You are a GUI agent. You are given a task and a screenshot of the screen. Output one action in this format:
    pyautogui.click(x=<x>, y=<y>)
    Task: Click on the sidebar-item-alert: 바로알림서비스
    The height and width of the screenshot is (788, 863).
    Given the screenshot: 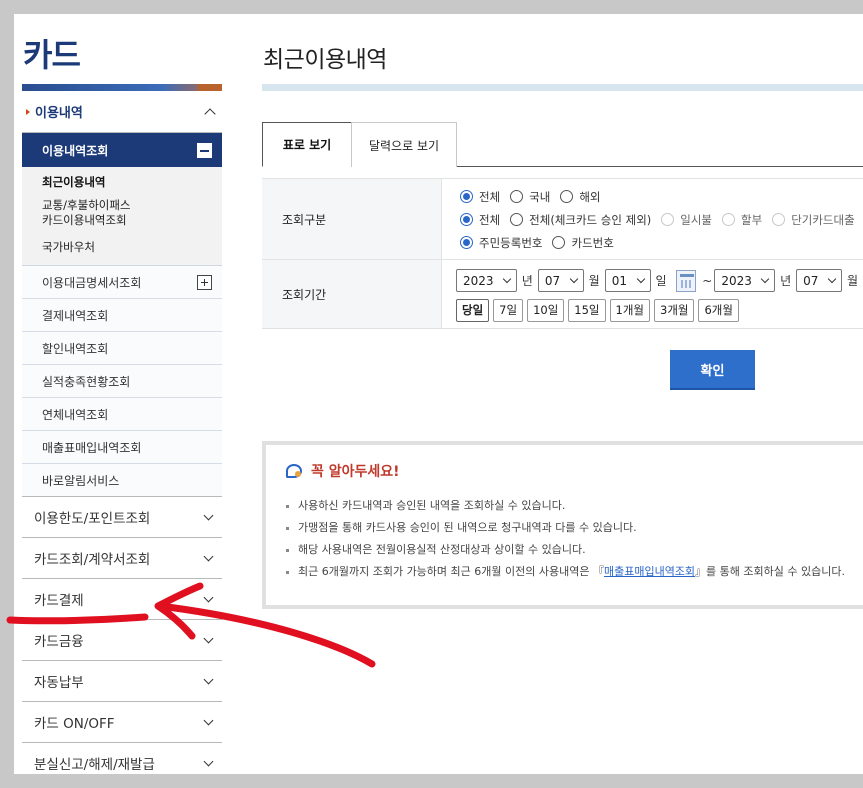 What is the action you would take?
    pyautogui.click(x=122, y=480)
    